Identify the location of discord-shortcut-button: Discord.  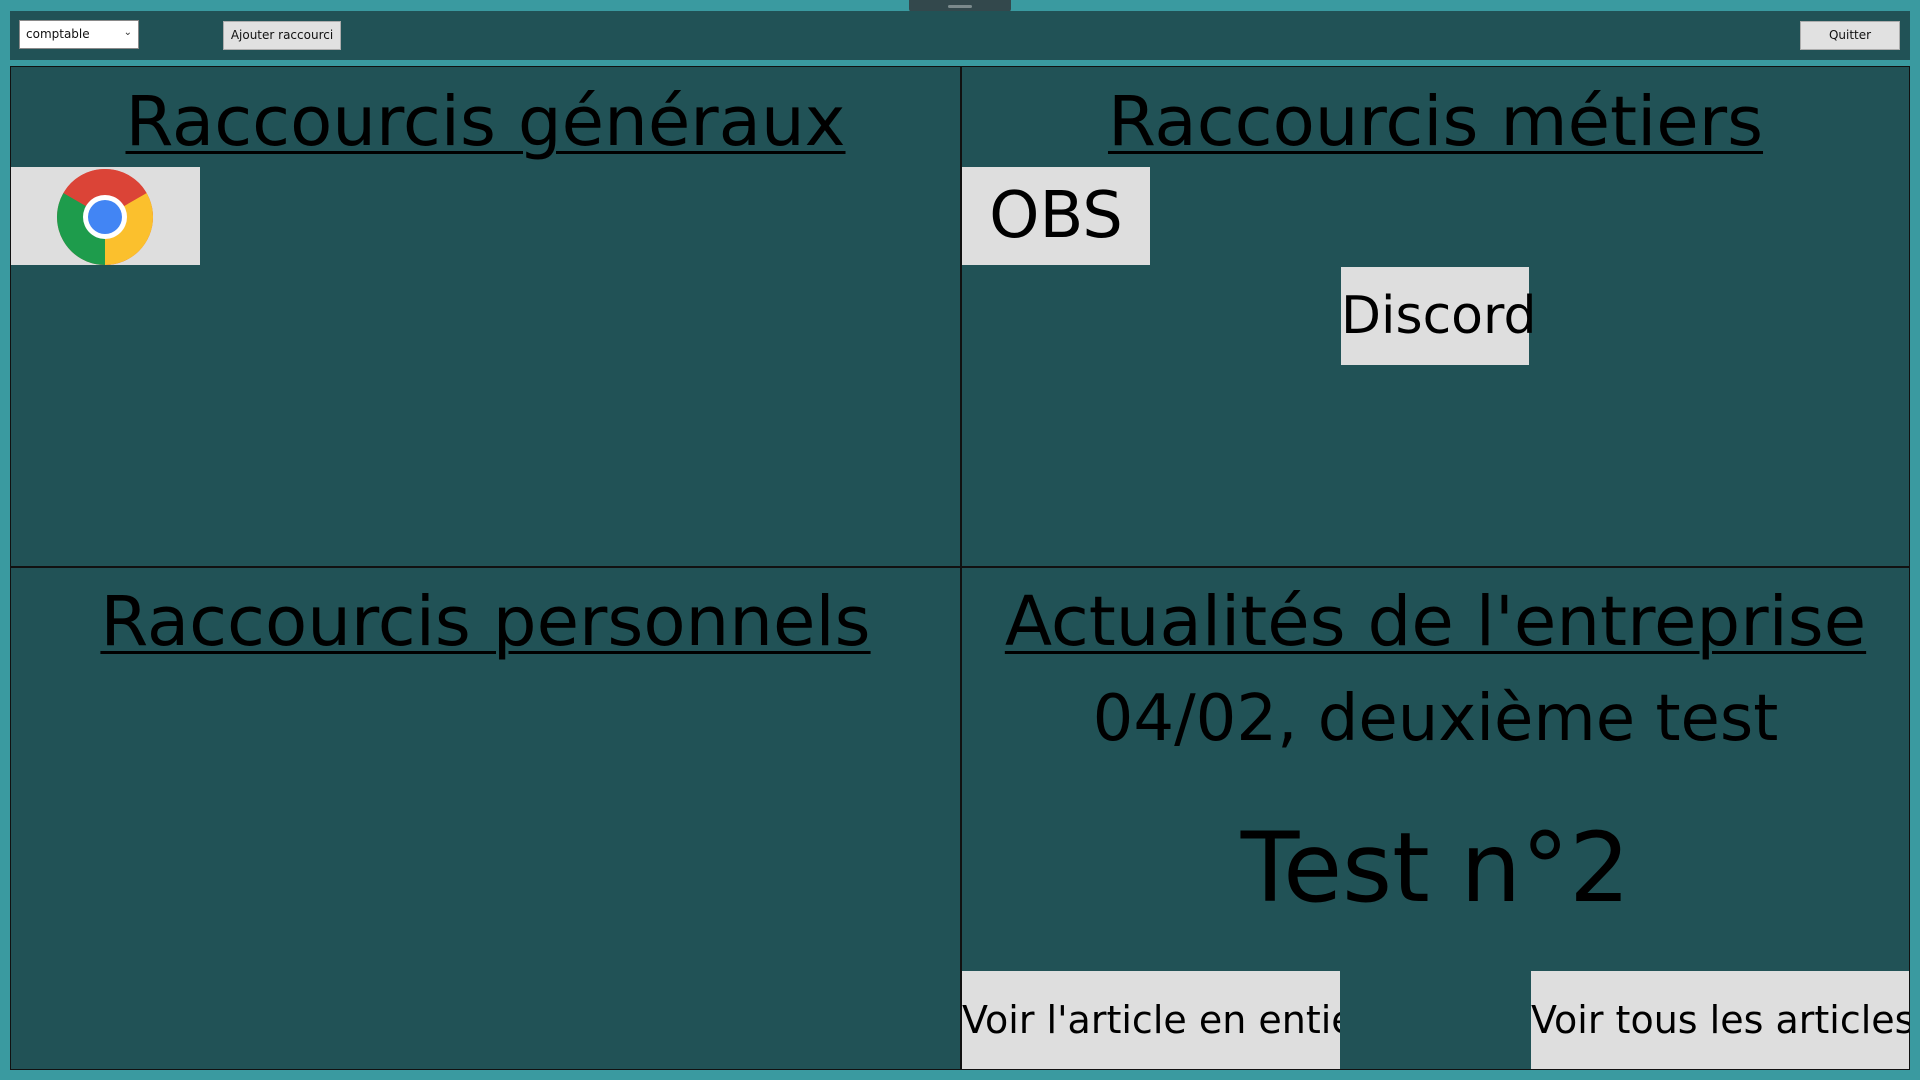
(1438, 316).